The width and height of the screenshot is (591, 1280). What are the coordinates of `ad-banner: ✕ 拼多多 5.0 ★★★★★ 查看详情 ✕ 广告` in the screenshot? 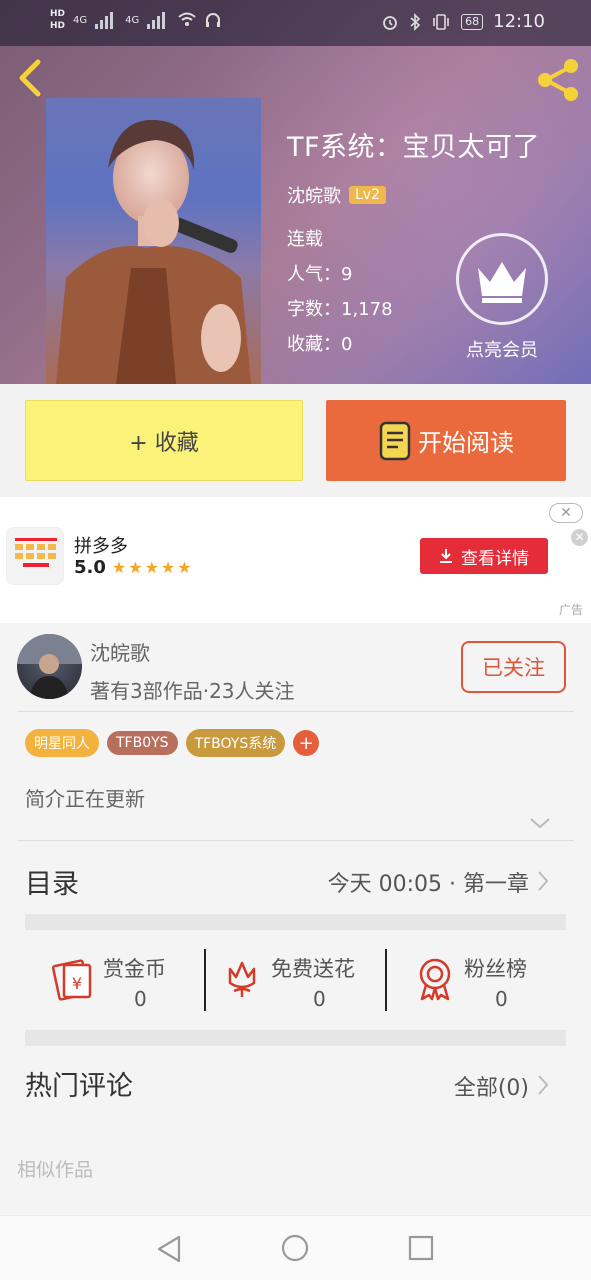 It's located at (295, 560).